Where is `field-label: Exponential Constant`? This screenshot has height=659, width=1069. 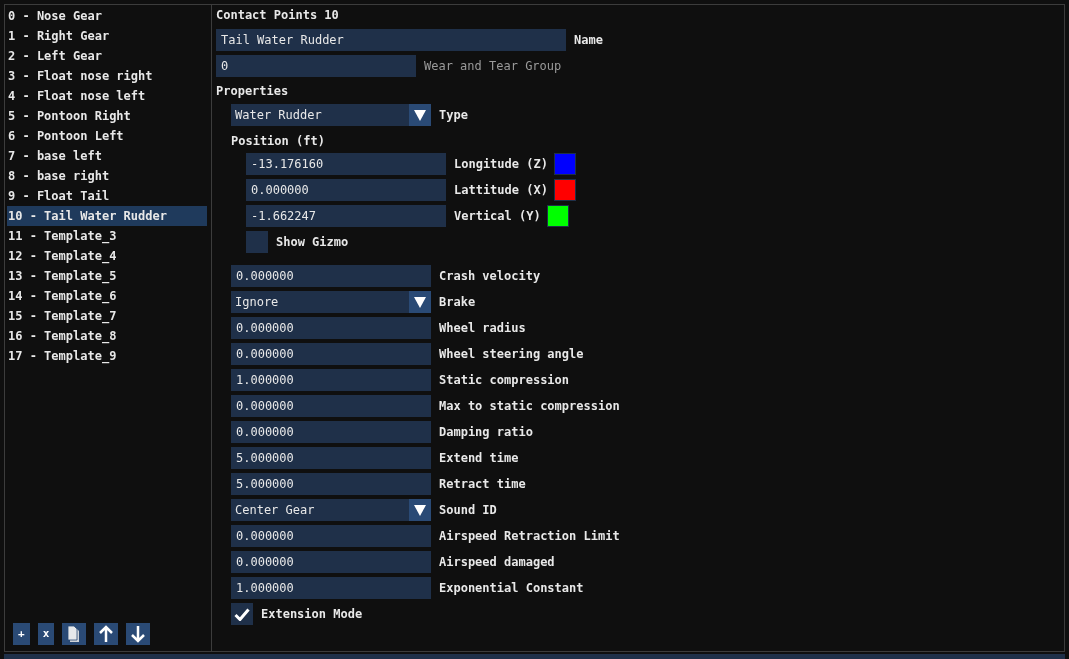
field-label: Exponential Constant is located at coordinates (511, 588).